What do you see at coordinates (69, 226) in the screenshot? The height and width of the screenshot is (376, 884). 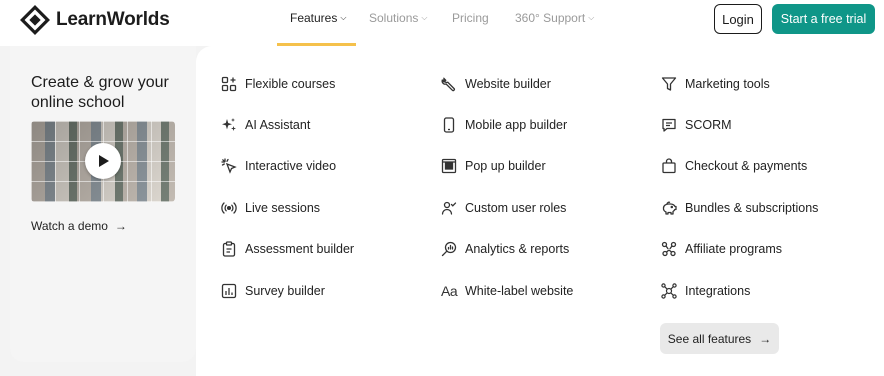 I see `watch-demo-label: Watch a demo` at bounding box center [69, 226].